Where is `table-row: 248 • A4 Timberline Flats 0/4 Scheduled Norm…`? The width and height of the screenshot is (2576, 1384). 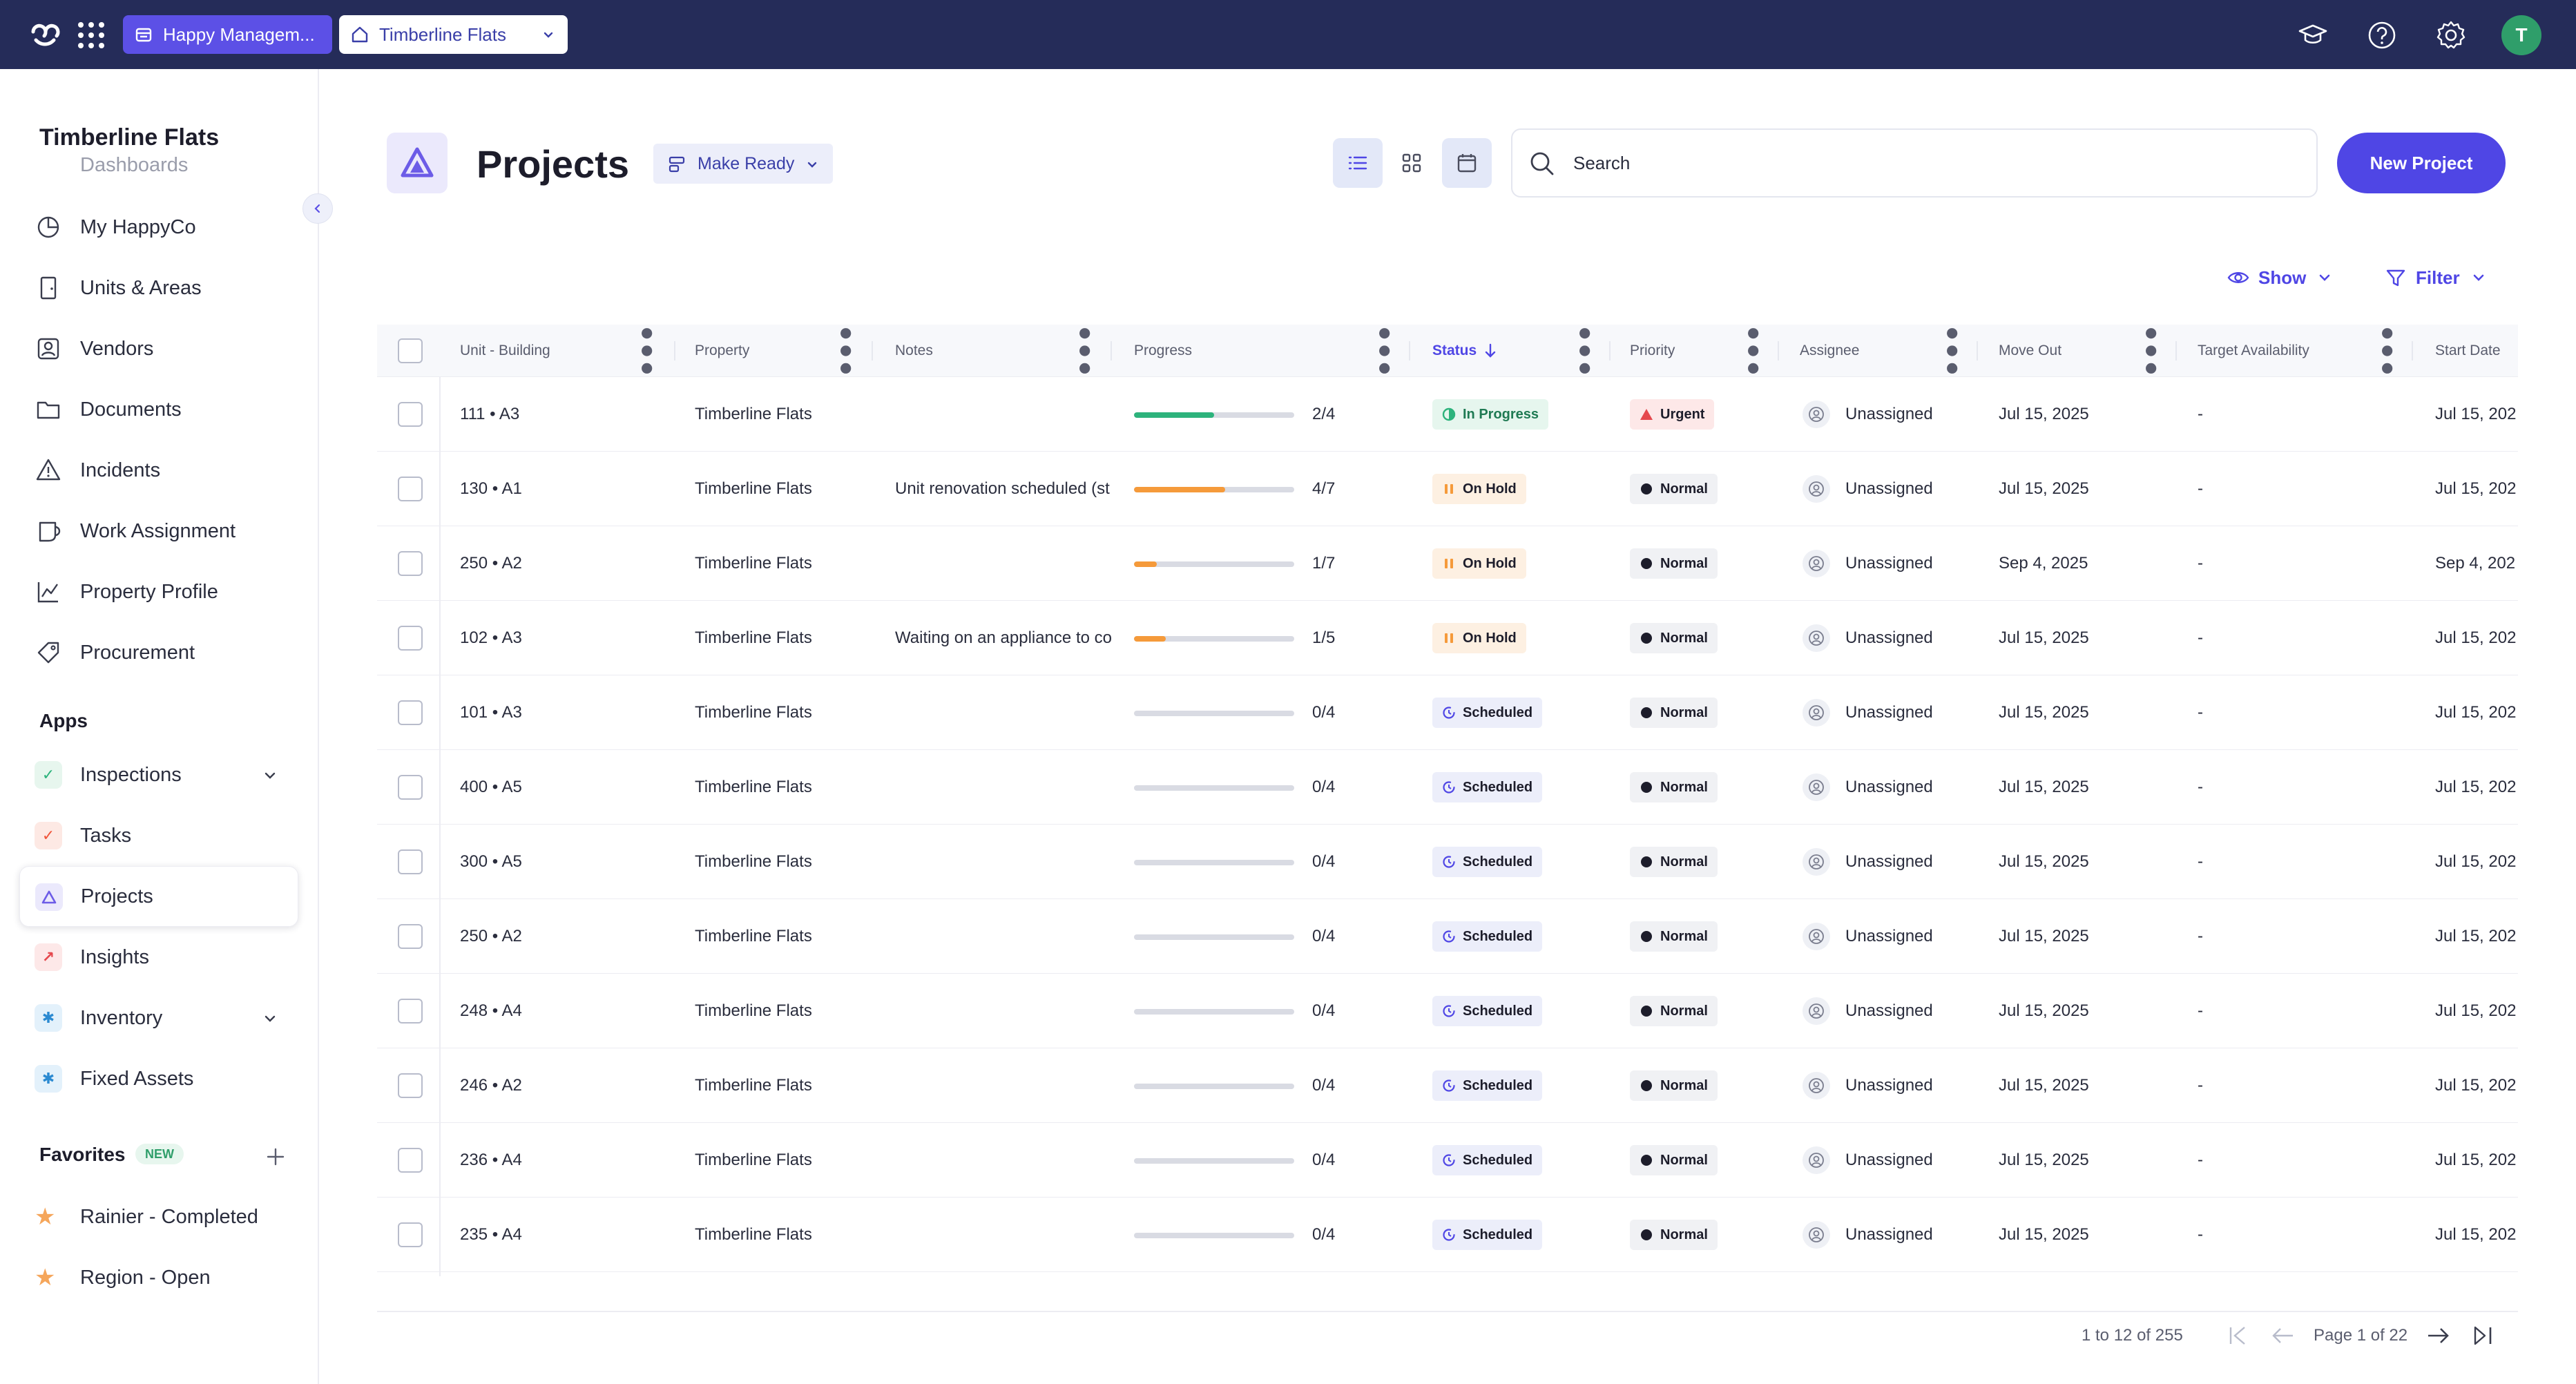
table-row: 248 • A4 Timberline Flats 0/4 Scheduled Norm… is located at coordinates (1447, 1011).